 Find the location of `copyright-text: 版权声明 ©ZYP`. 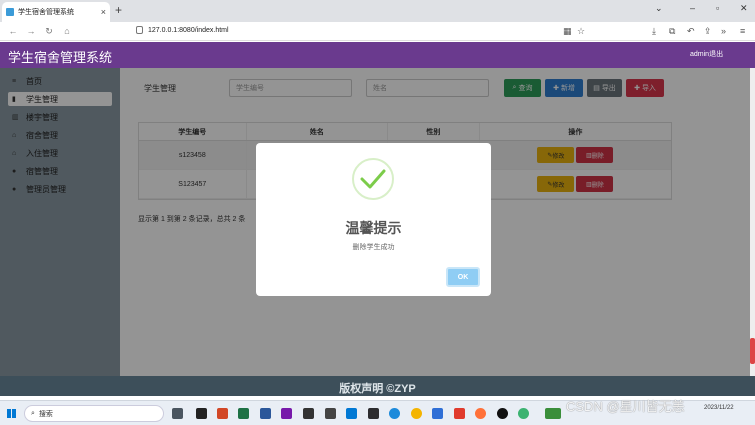

copyright-text: 版权声明 ©ZYP is located at coordinates (377, 389).